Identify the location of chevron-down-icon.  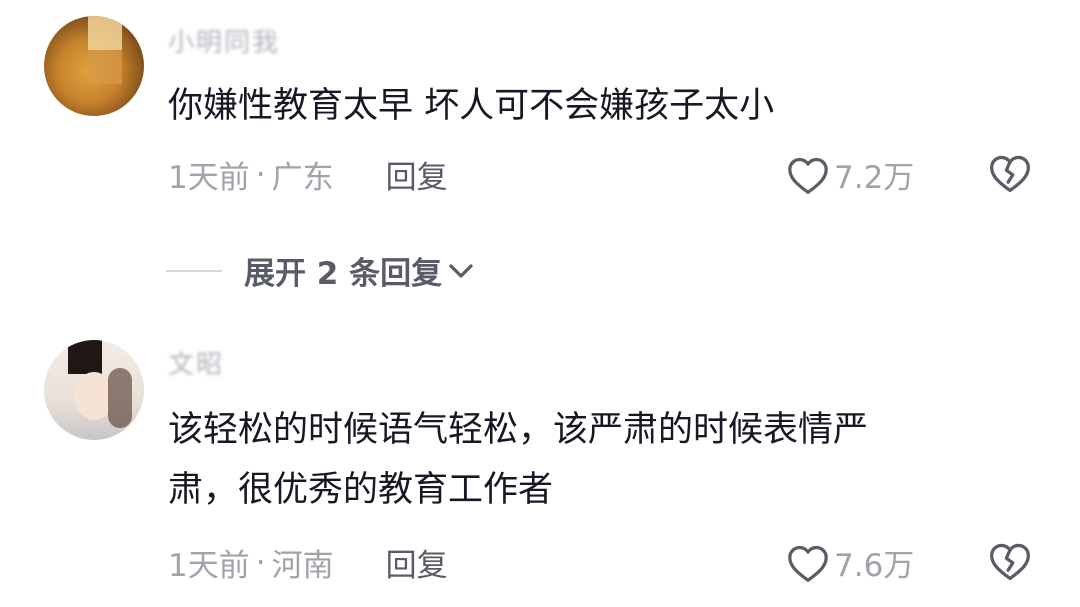
(461, 270).